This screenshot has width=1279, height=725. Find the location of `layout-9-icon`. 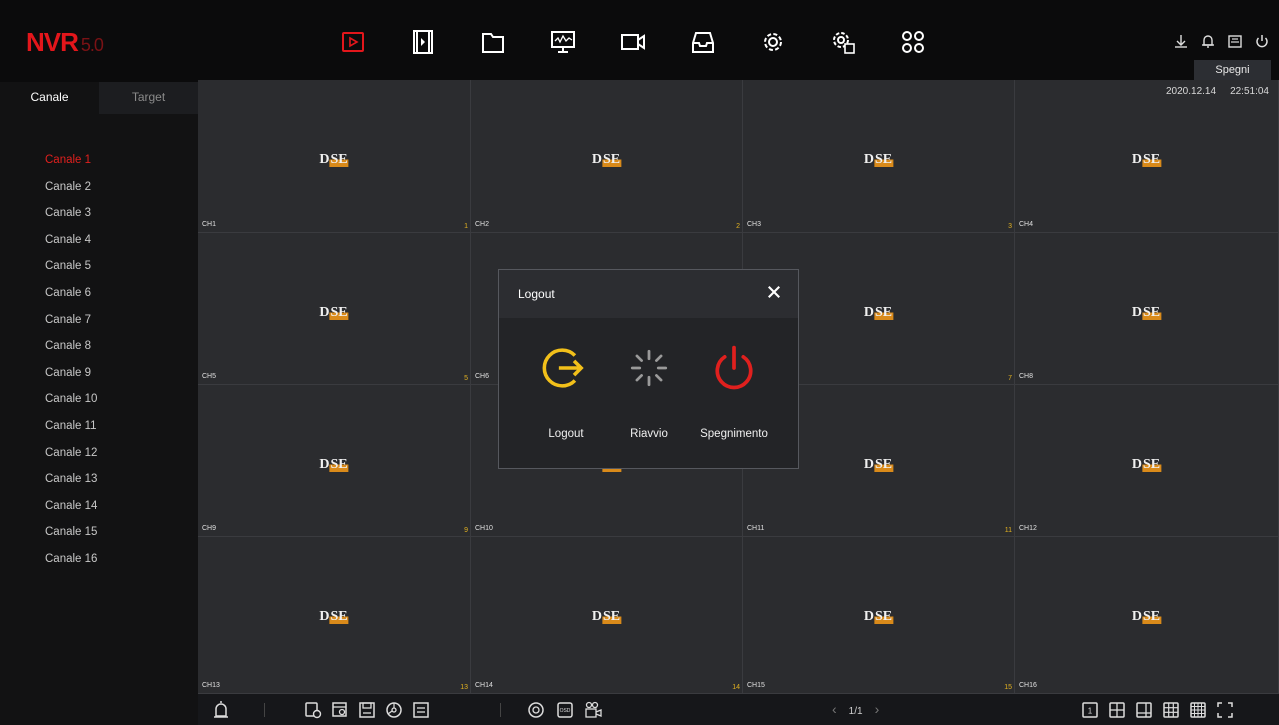

layout-9-icon is located at coordinates (1171, 710).